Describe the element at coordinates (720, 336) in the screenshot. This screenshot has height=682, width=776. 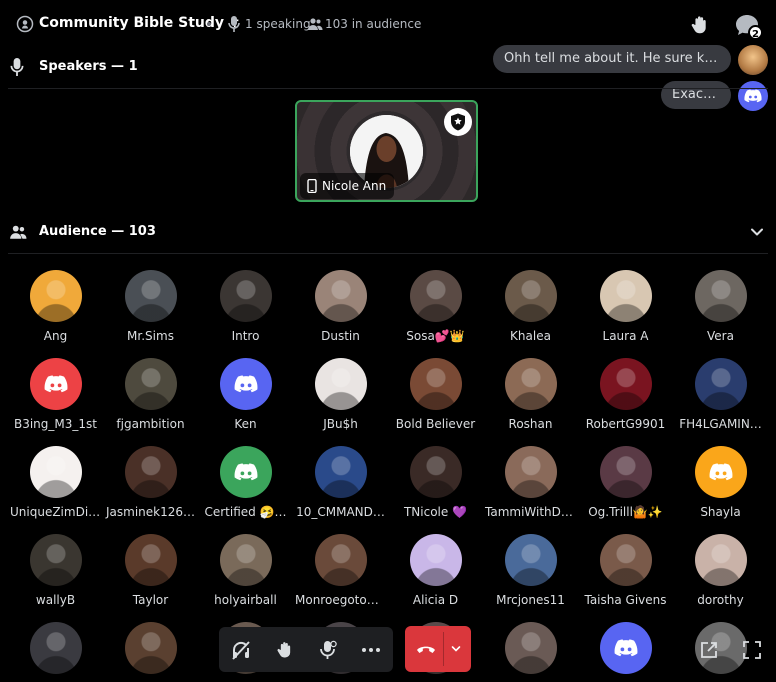
I see `audience-member-name: Vera` at that location.